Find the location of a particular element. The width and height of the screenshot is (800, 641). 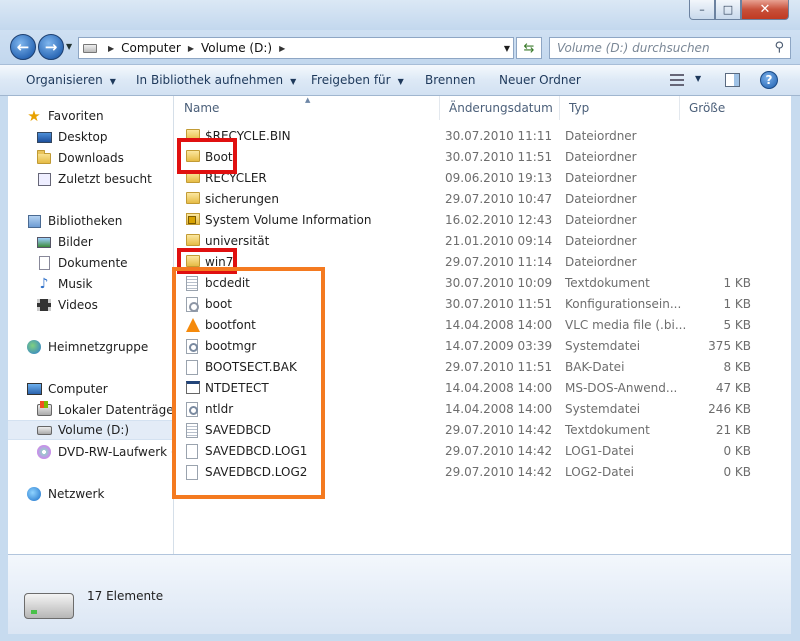

file-name: RECYCLER is located at coordinates (236, 178).